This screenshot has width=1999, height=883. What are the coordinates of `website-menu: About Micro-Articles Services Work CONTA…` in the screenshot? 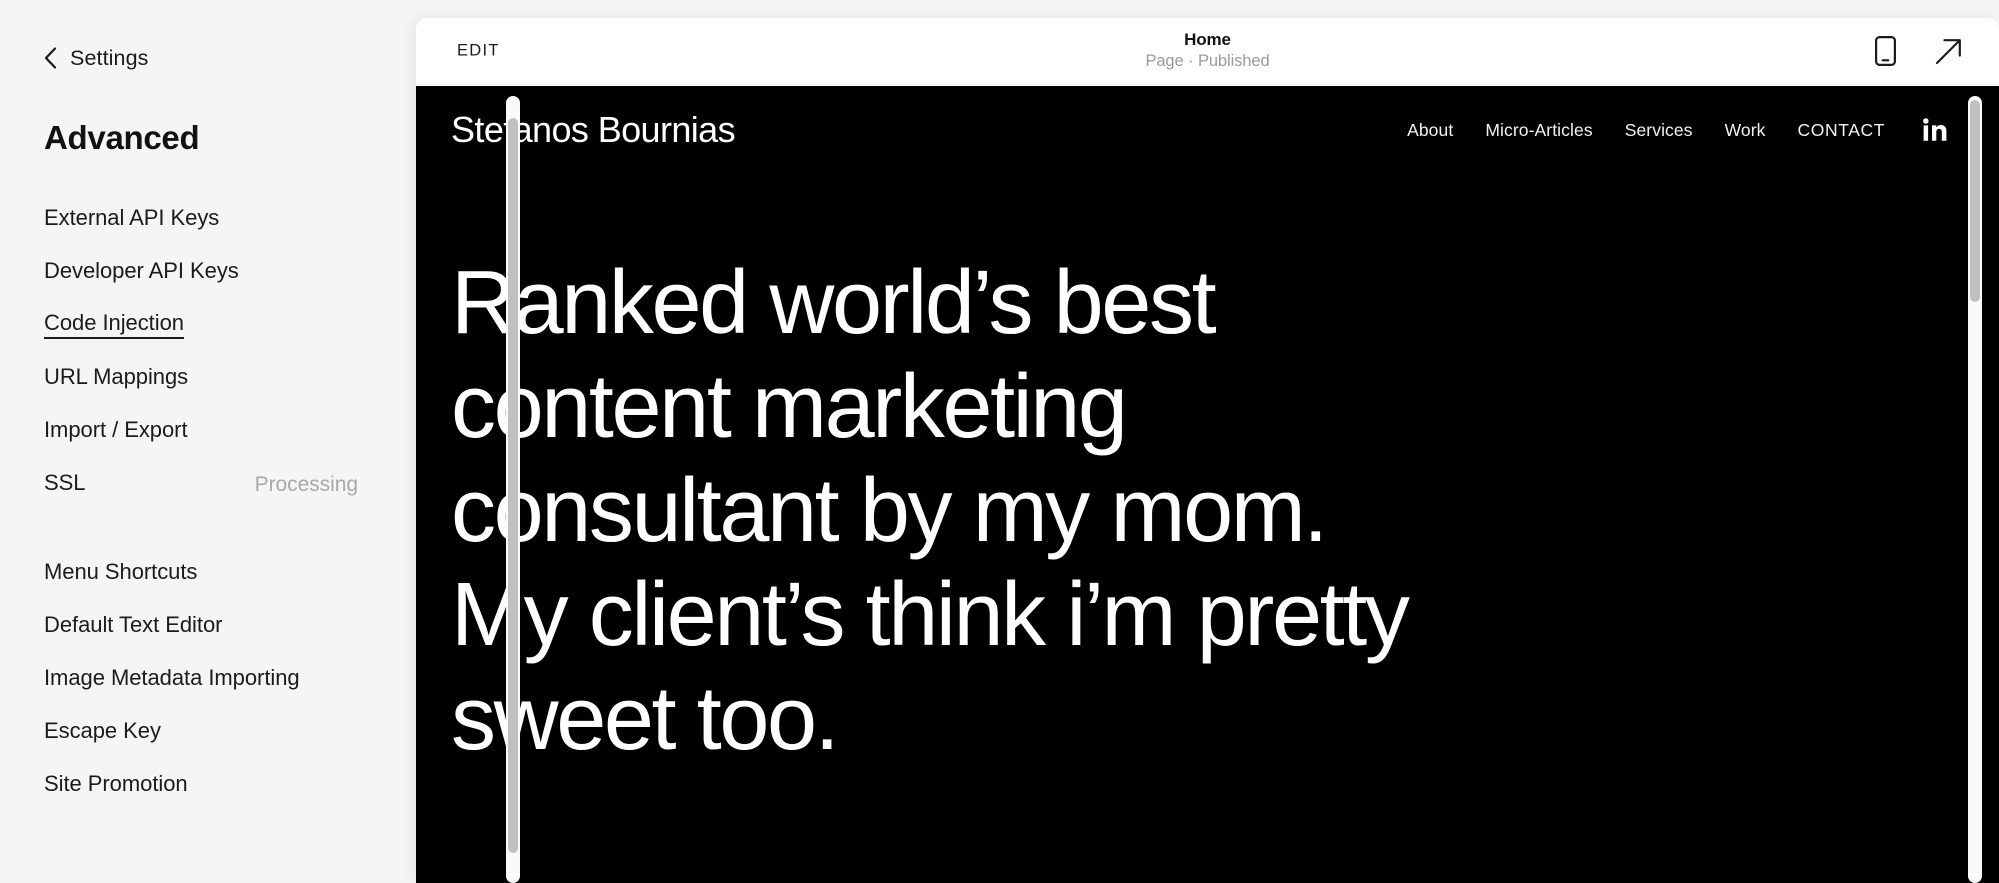 It's located at (1669, 130).